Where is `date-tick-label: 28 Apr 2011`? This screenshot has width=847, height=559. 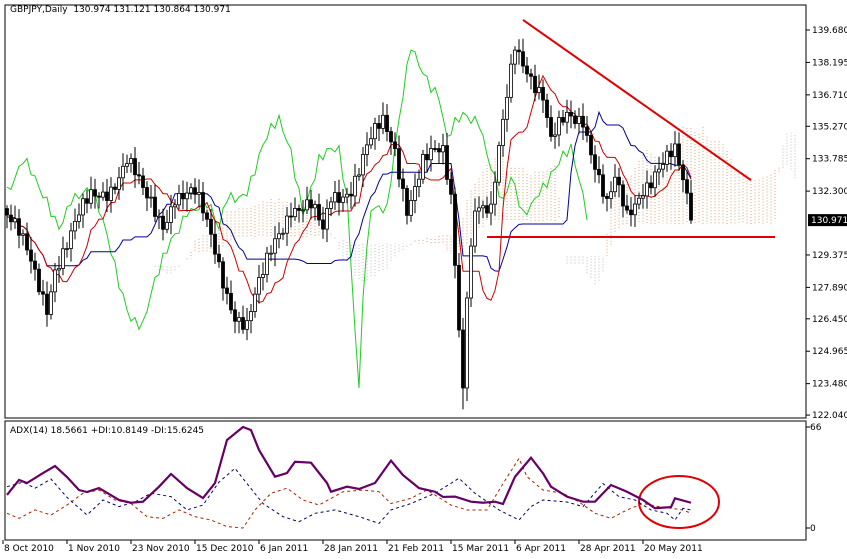 date-tick-label: 28 Apr 2011 is located at coordinates (608, 549).